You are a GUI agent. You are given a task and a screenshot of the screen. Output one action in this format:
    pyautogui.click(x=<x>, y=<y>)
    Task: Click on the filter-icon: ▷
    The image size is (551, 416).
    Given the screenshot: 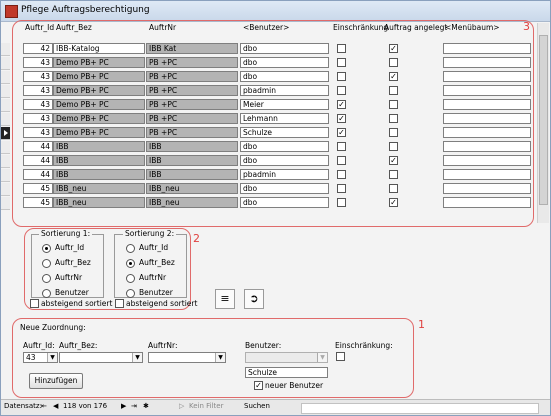 What is the action you would take?
    pyautogui.click(x=181, y=406)
    